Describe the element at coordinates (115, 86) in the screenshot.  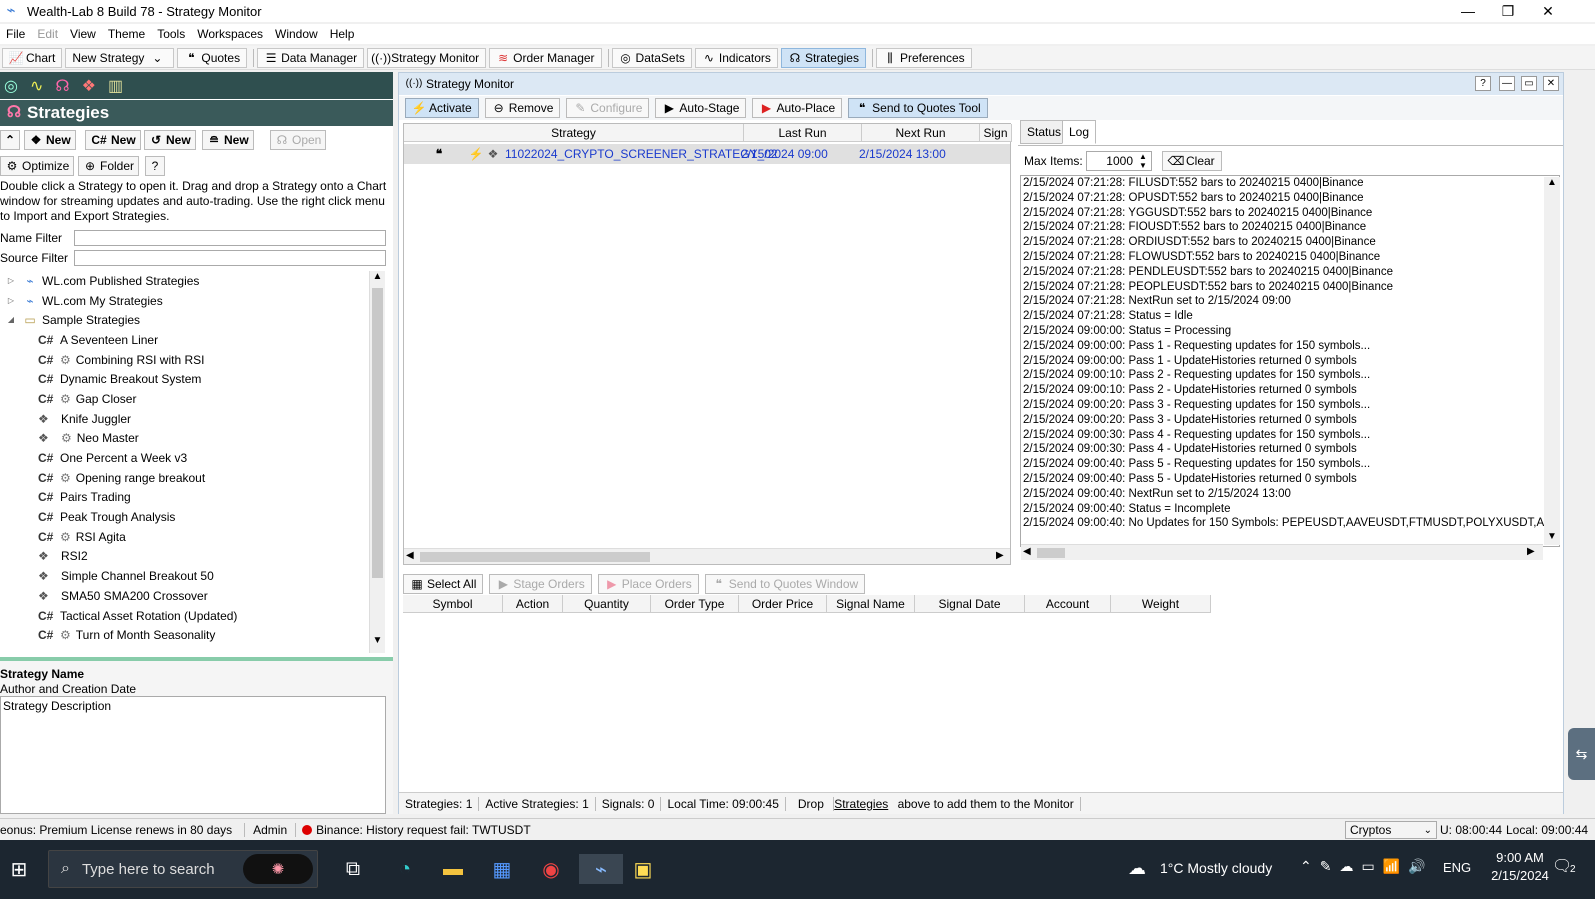
I see `library-icon: ▥` at that location.